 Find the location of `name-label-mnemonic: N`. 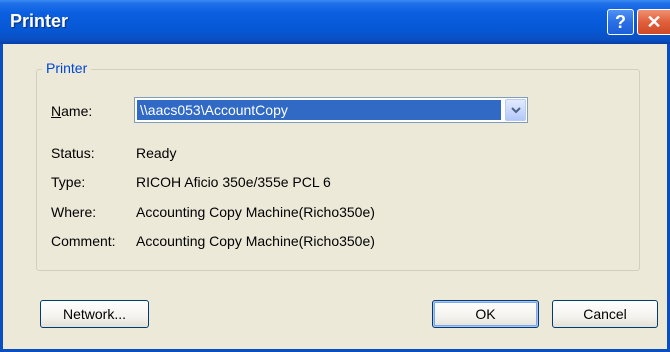

name-label-mnemonic: N is located at coordinates (56, 111).